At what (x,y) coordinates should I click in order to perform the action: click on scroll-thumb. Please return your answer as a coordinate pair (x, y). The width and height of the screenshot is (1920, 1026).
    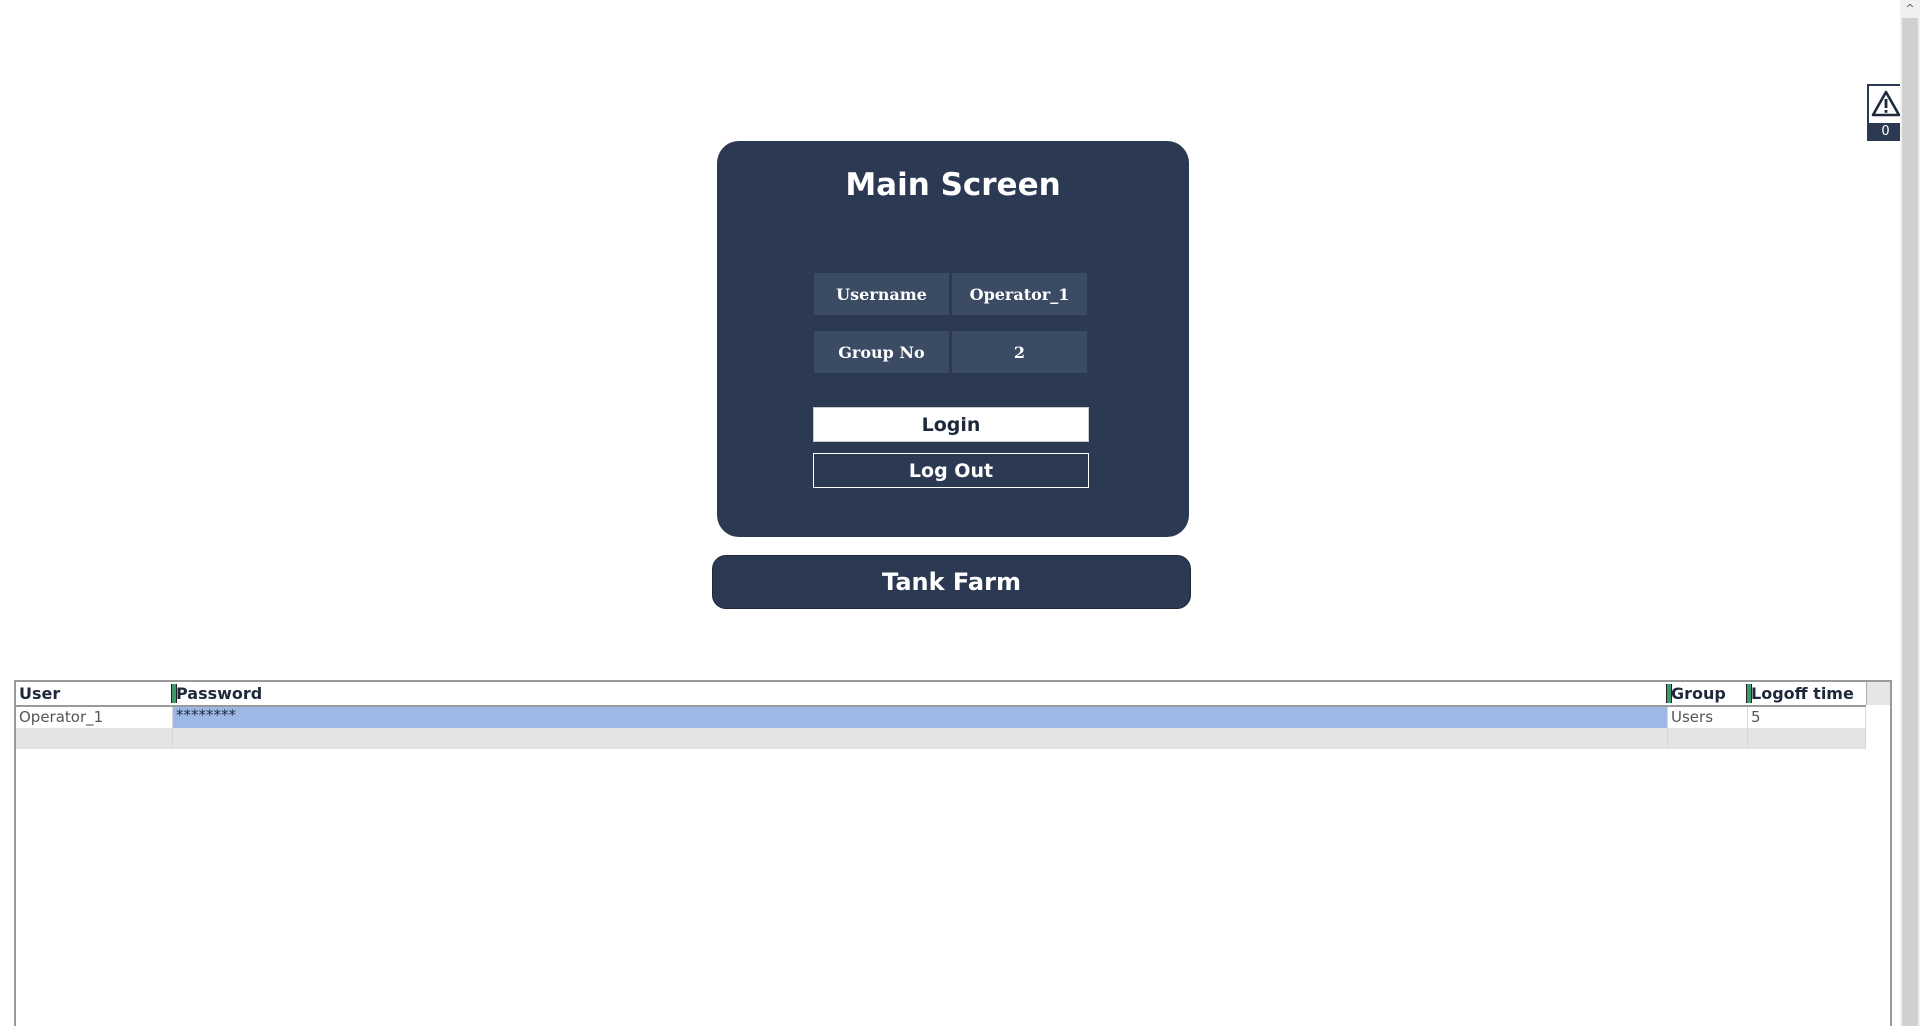
    Looking at the image, I should click on (1910, 522).